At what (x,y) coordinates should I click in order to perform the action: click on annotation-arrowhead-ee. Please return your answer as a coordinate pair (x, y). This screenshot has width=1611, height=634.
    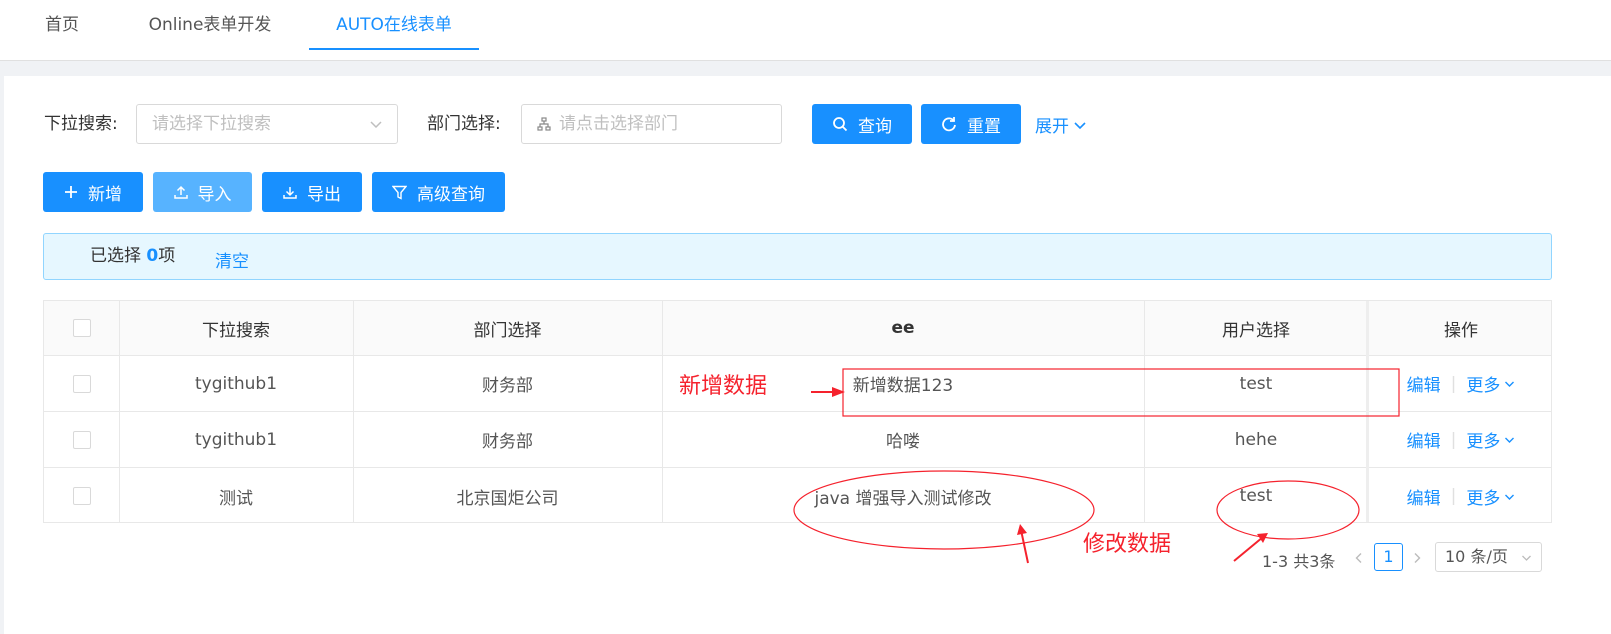
    Looking at the image, I should click on (1022, 529).